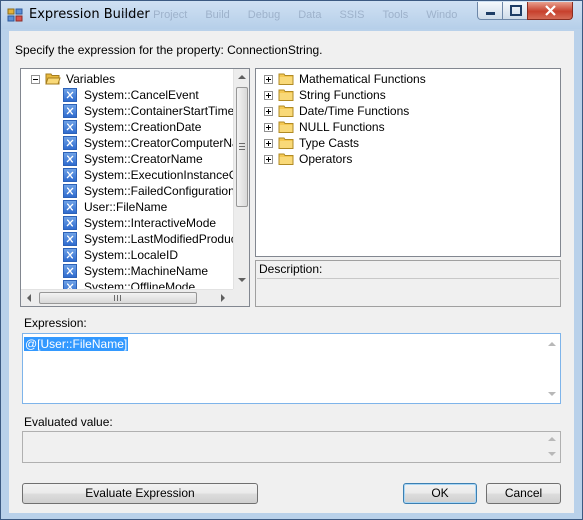  I want to click on background-menu-ghost: ew Project Build Debug Data SSIS Tools Windo, so click(289, 15).